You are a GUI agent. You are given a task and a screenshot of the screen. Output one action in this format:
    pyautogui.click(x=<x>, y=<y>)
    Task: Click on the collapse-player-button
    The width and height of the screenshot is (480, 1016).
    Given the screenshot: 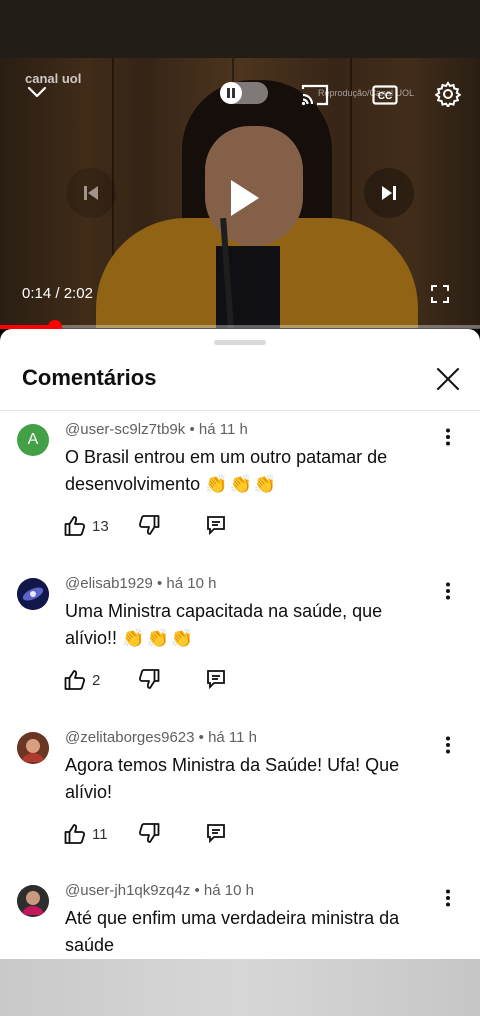 What is the action you would take?
    pyautogui.click(x=37, y=92)
    